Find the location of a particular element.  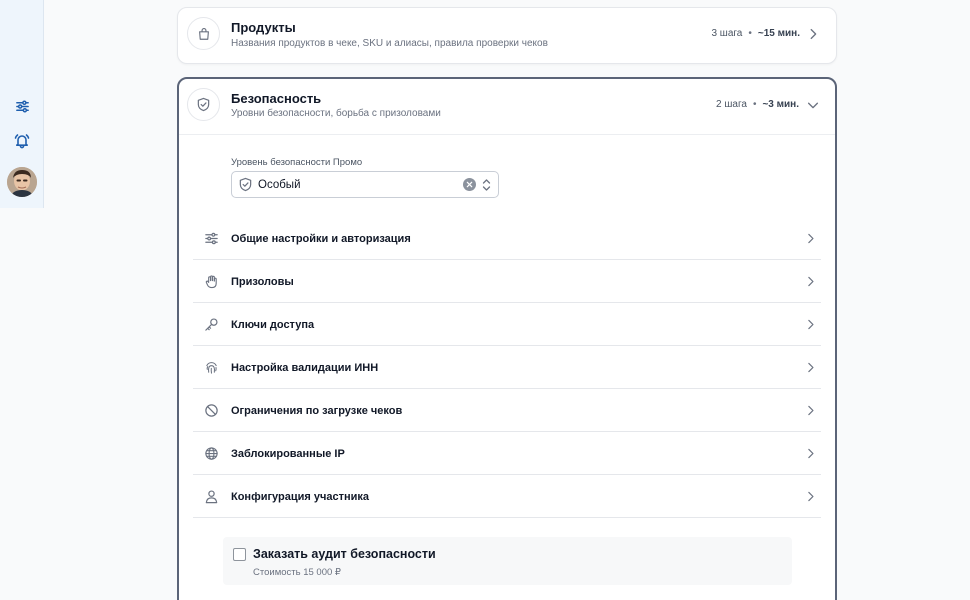

security-title: Безопасность is located at coordinates (276, 98).